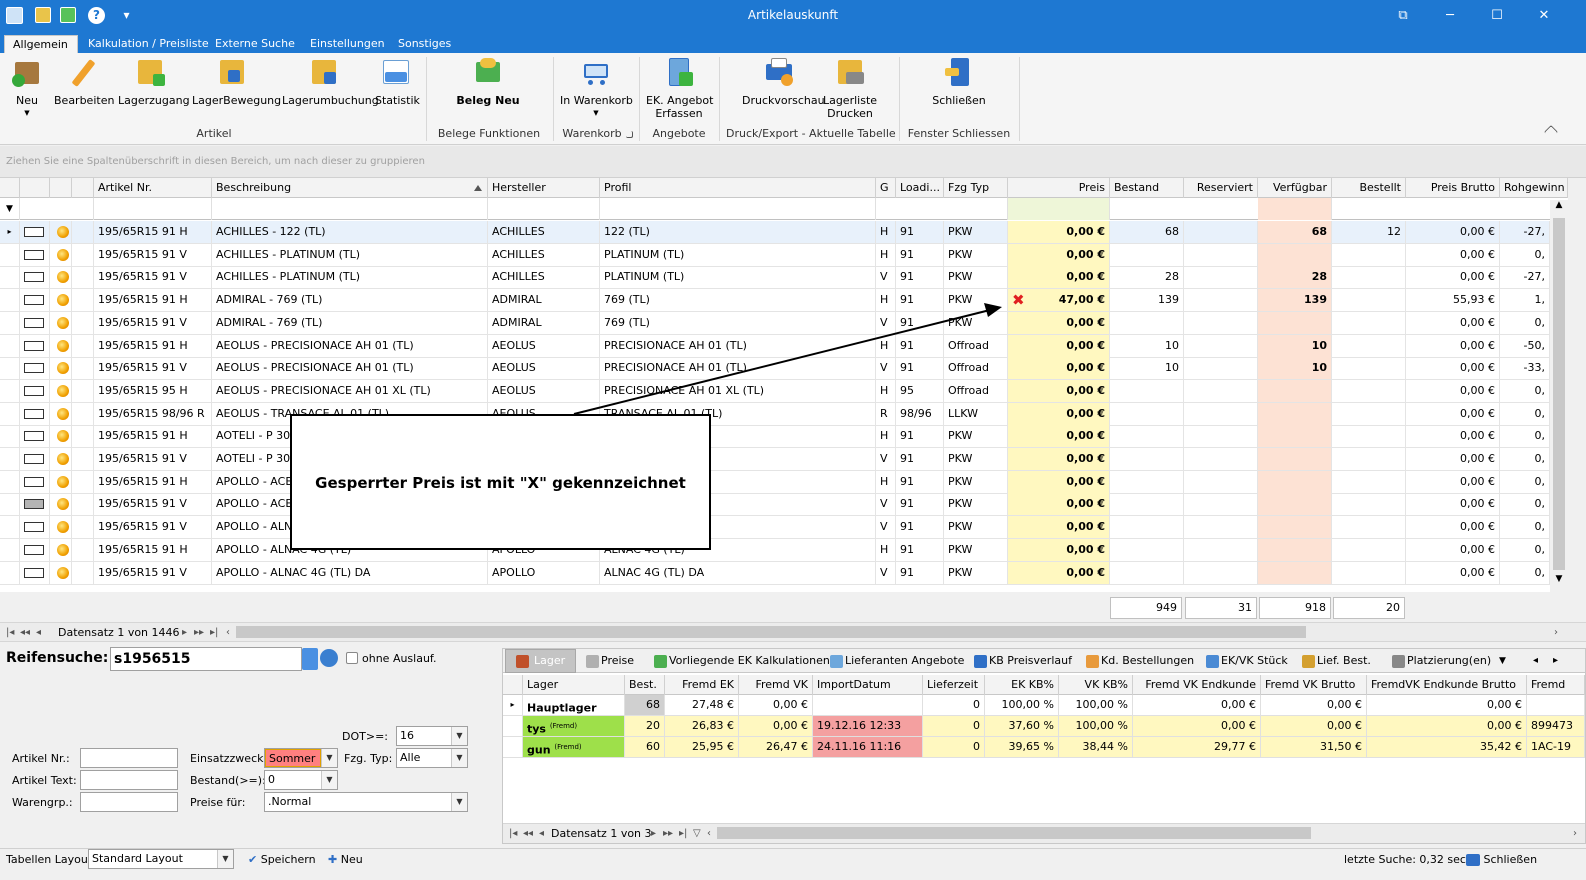 This screenshot has width=1586, height=880. I want to click on header-bestand: Bestand, so click(1147, 188).